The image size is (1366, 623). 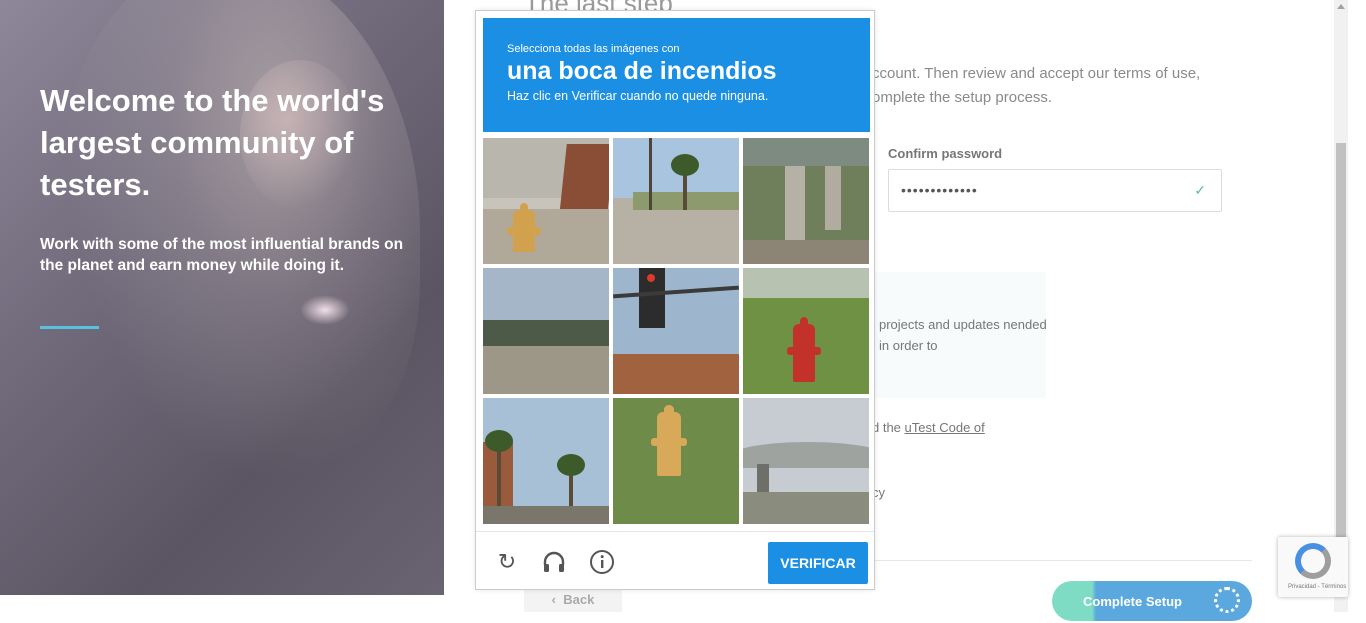 What do you see at coordinates (1341, 6) in the screenshot?
I see `scroll-up-arrow-icon` at bounding box center [1341, 6].